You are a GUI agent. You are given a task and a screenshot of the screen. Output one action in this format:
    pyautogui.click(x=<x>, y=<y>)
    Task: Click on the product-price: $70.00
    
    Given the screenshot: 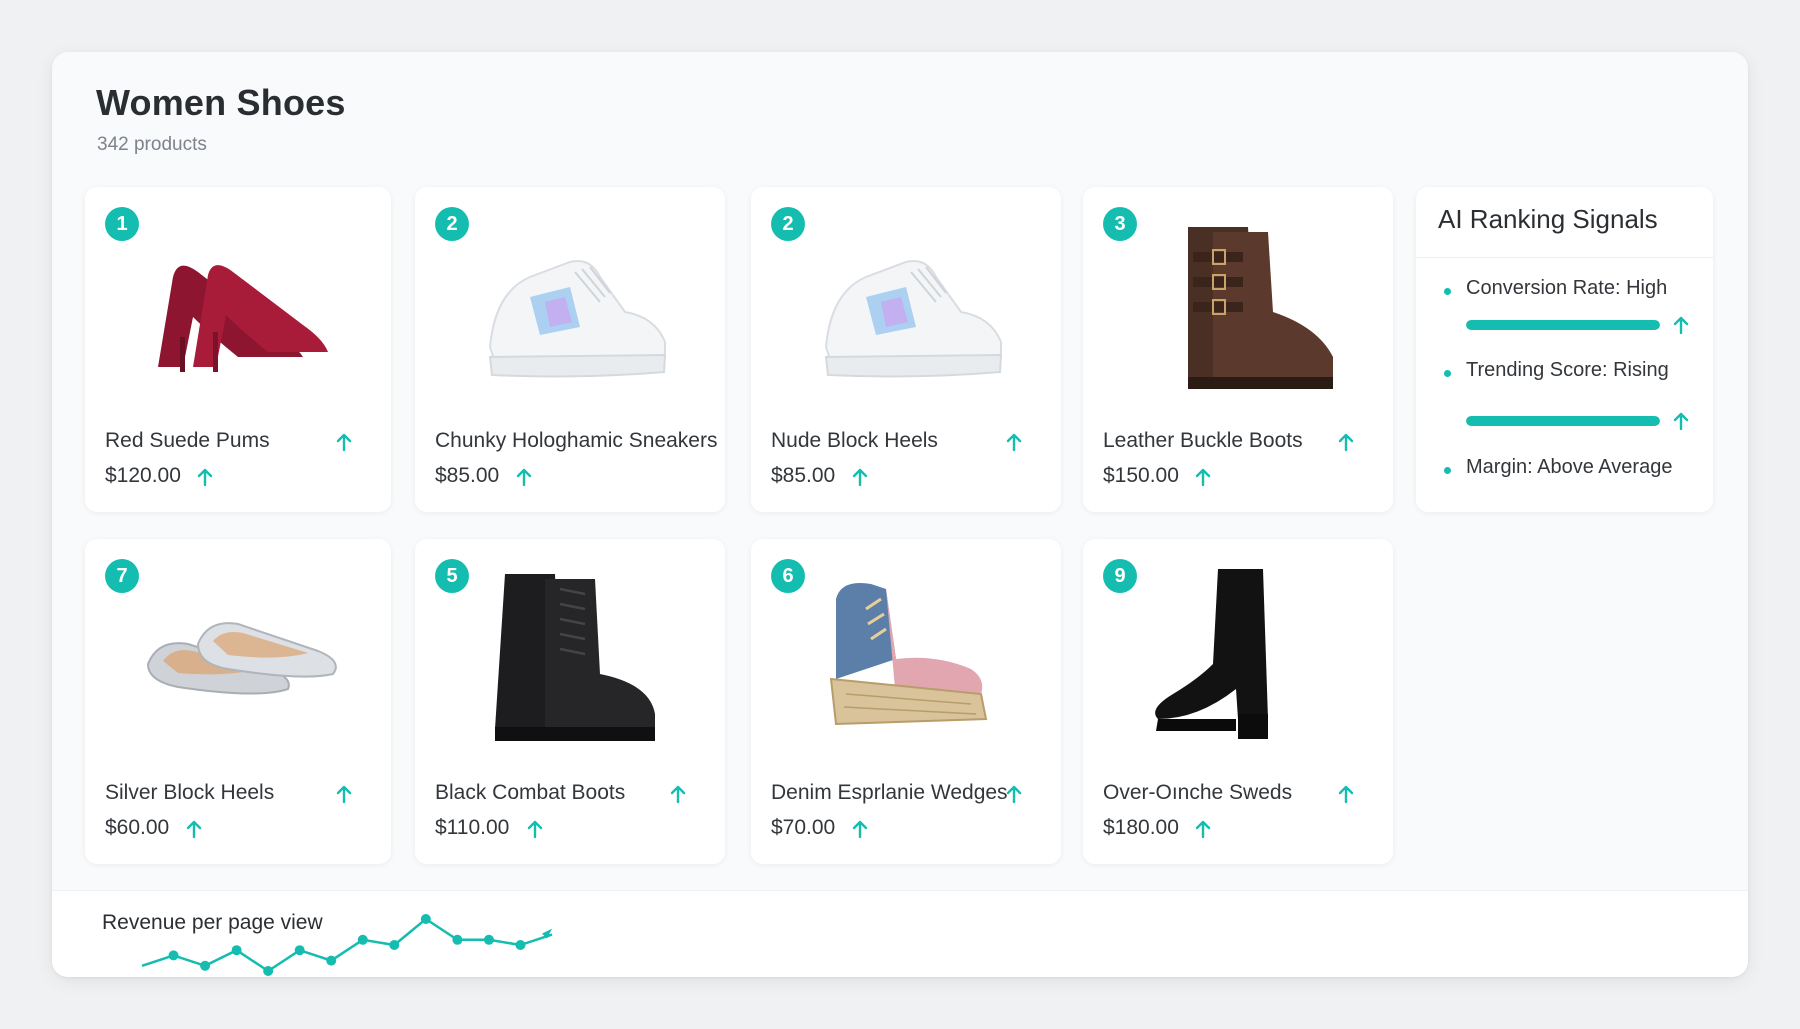 What is the action you would take?
    pyautogui.click(x=803, y=827)
    